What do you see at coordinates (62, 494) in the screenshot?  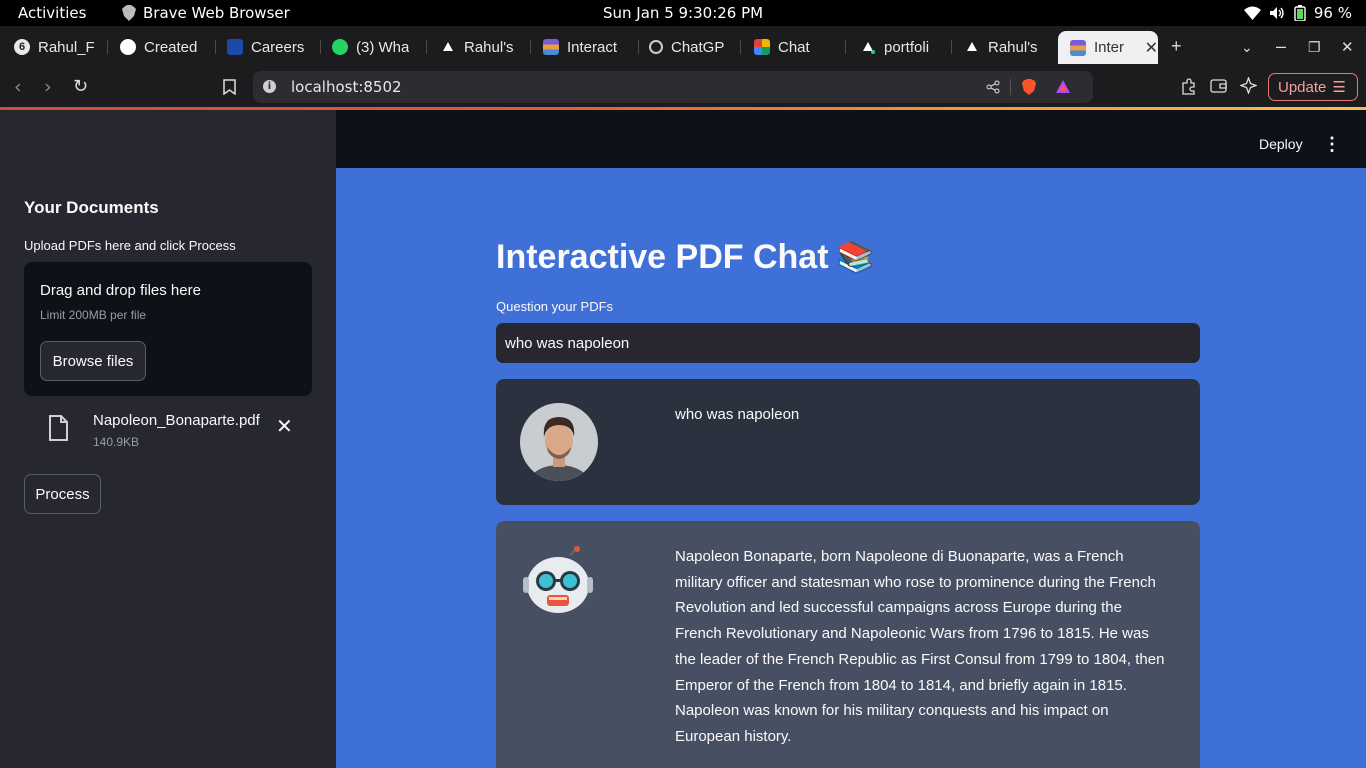 I see `process-button: Process` at bounding box center [62, 494].